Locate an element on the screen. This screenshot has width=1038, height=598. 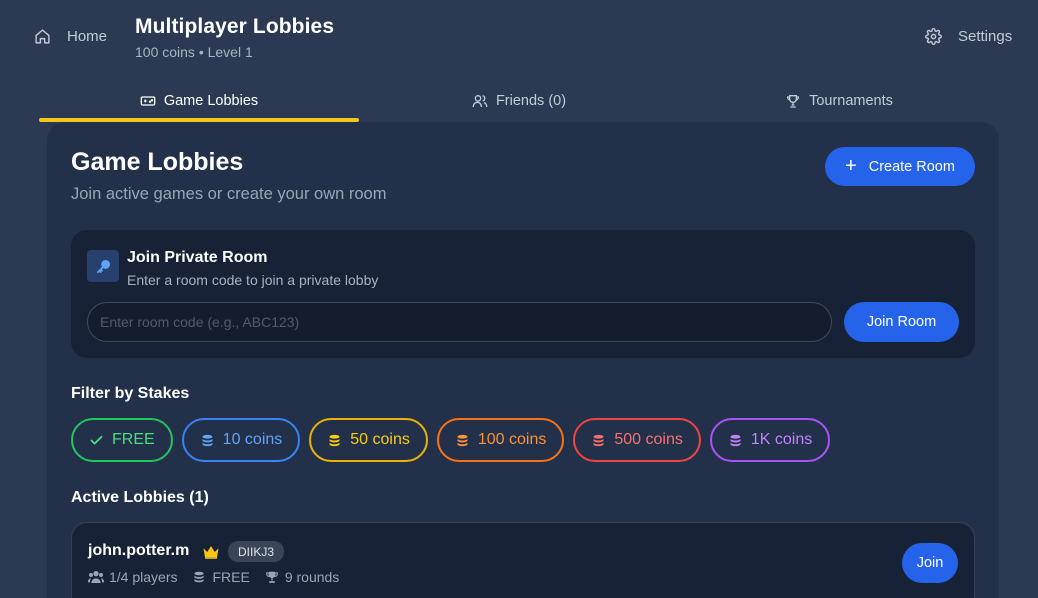
room-code-input is located at coordinates (459, 322).